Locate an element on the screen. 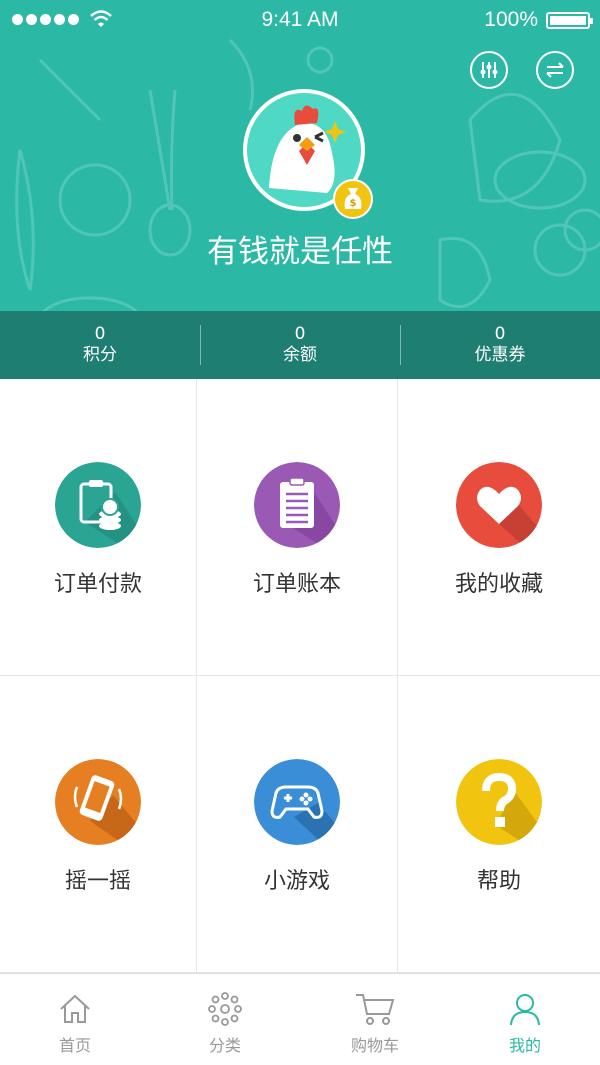  grid-item-favorites: 我的收藏 is located at coordinates (499, 527).